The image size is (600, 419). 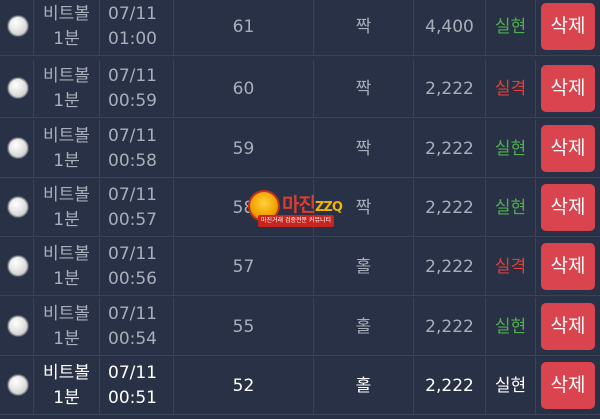 I want to click on table-row: 비트볼 1분 07/11 00:56 57 홀 2,222 실격 삭제, so click(x=300, y=267).